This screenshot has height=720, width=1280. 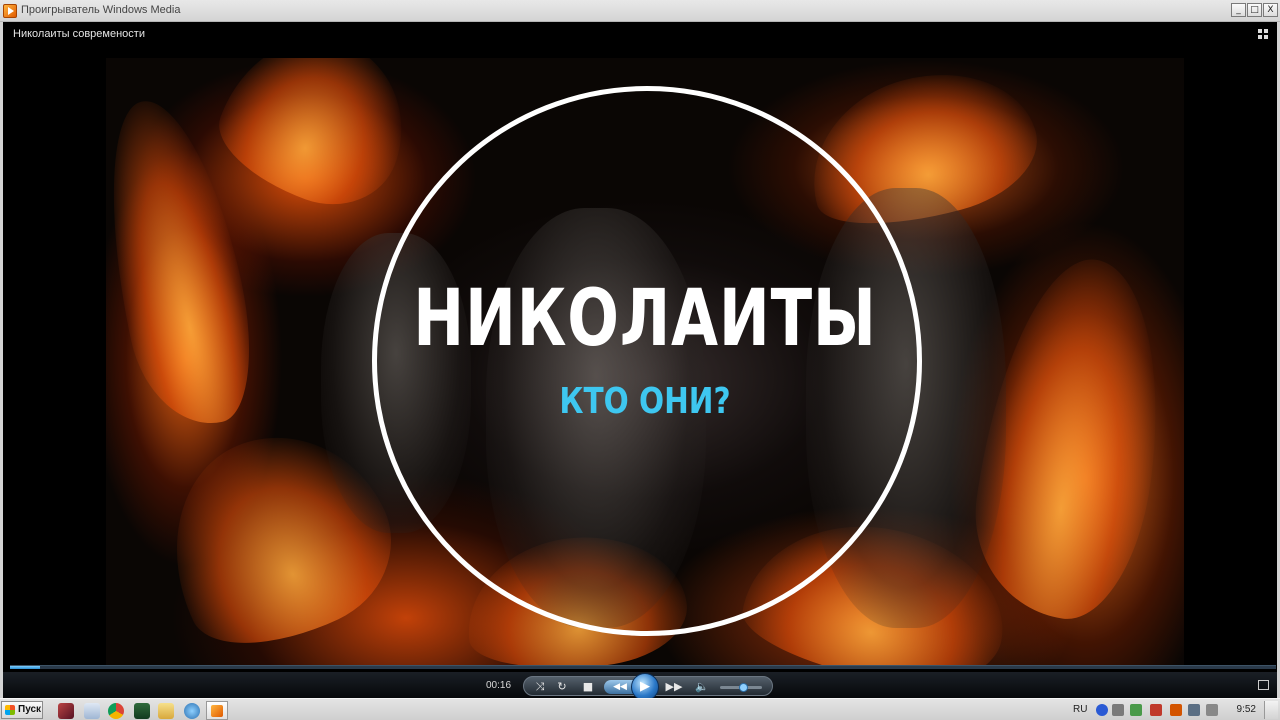 What do you see at coordinates (1246, 709) in the screenshot?
I see `clock: 9:52` at bounding box center [1246, 709].